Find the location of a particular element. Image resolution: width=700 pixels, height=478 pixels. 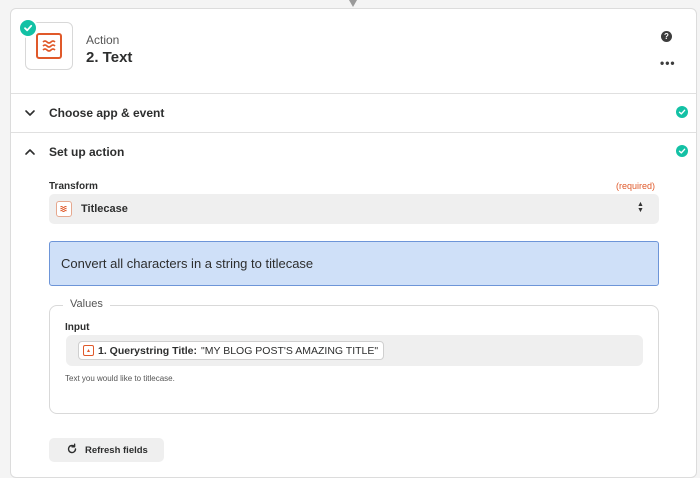

app-icon: ▴ is located at coordinates (88, 350).